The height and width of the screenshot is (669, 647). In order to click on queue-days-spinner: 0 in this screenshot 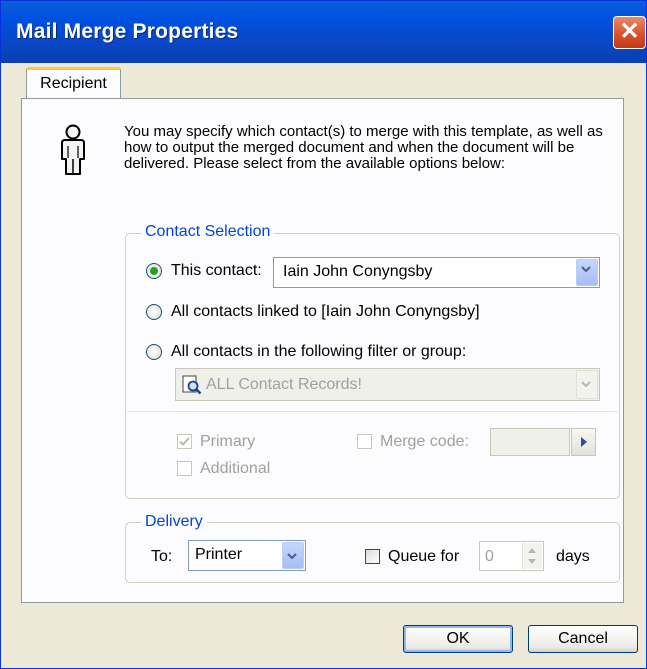, I will do `click(511, 556)`.